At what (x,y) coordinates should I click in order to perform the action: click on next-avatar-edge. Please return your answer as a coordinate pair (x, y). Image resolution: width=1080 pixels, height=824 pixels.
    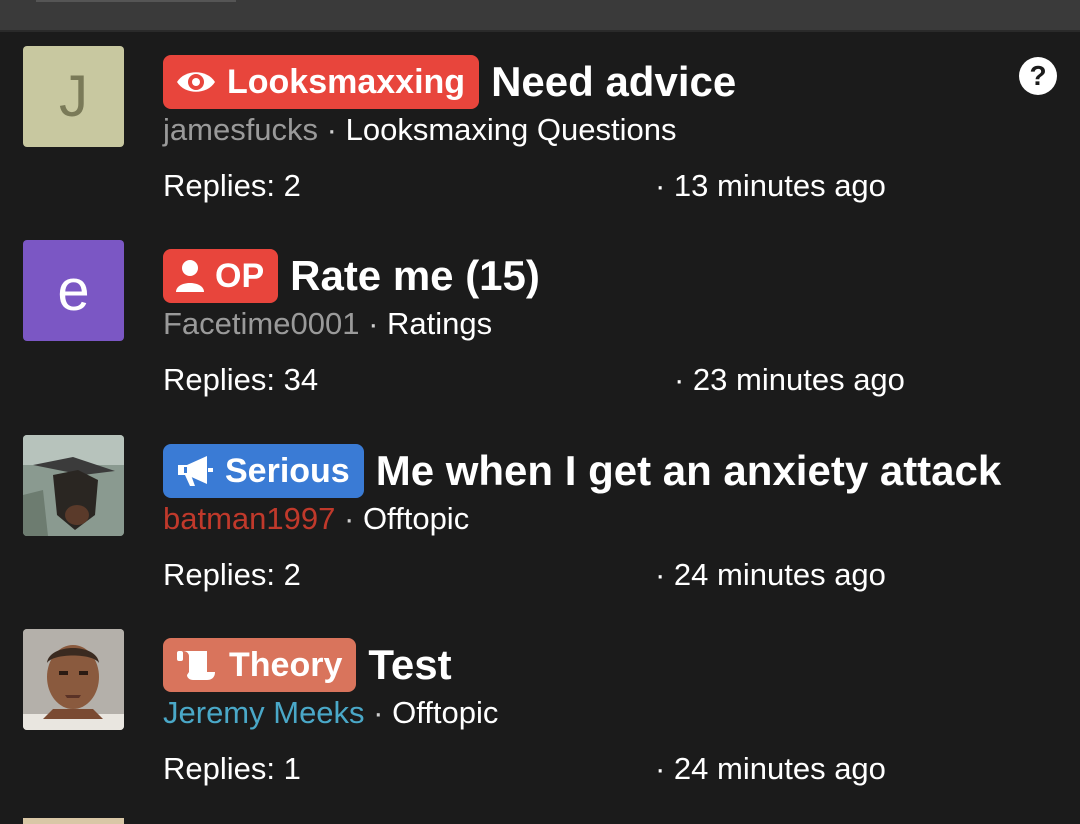
    Looking at the image, I should click on (73, 821).